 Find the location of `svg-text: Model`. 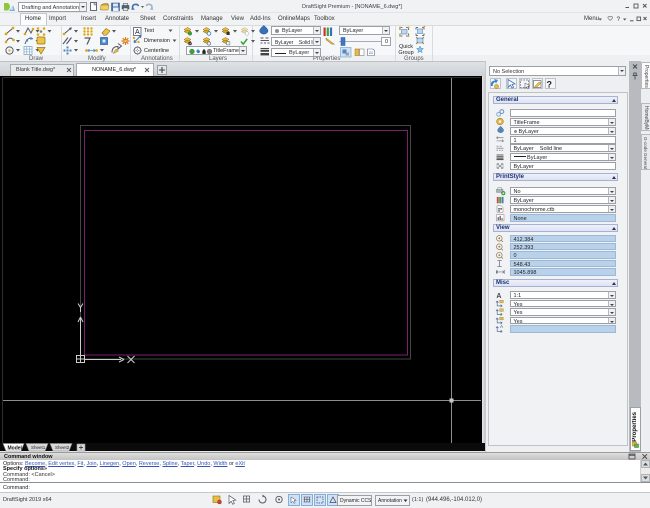

svg-text: Model is located at coordinates (15, 448).